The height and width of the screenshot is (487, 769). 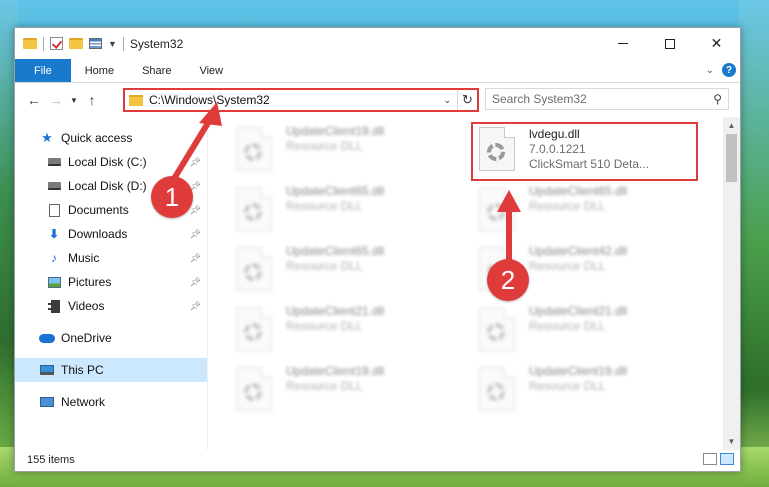 I want to click on search-box: ⚲, so click(x=607, y=99).